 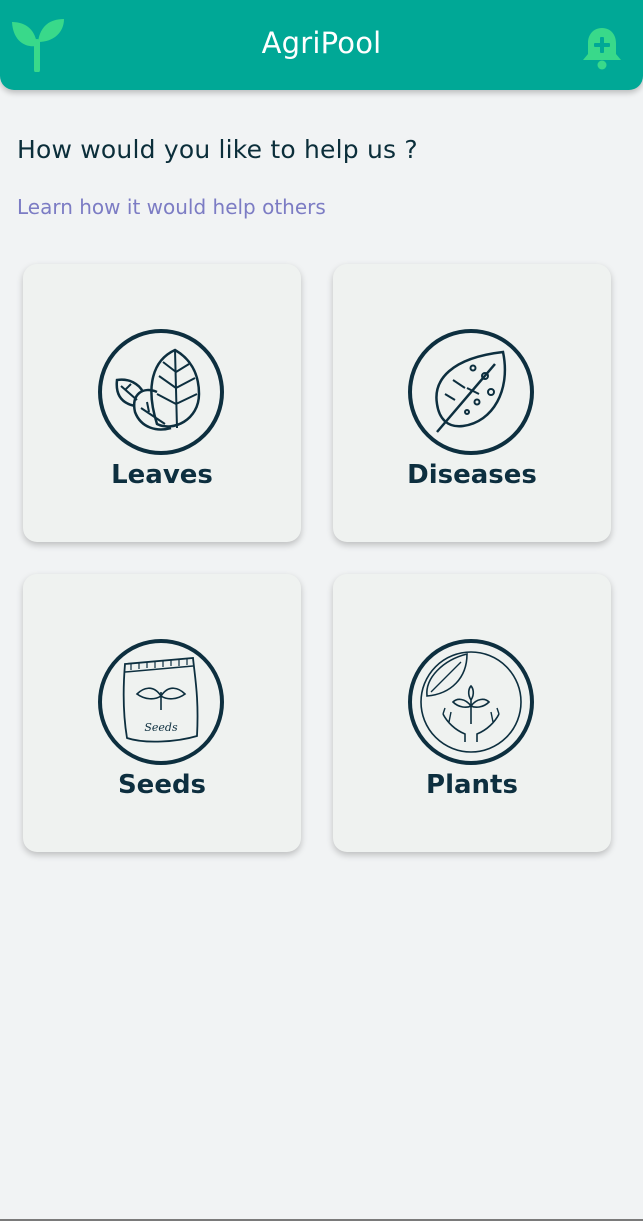 What do you see at coordinates (471, 702) in the screenshot?
I see `plant-in-hands-icon` at bounding box center [471, 702].